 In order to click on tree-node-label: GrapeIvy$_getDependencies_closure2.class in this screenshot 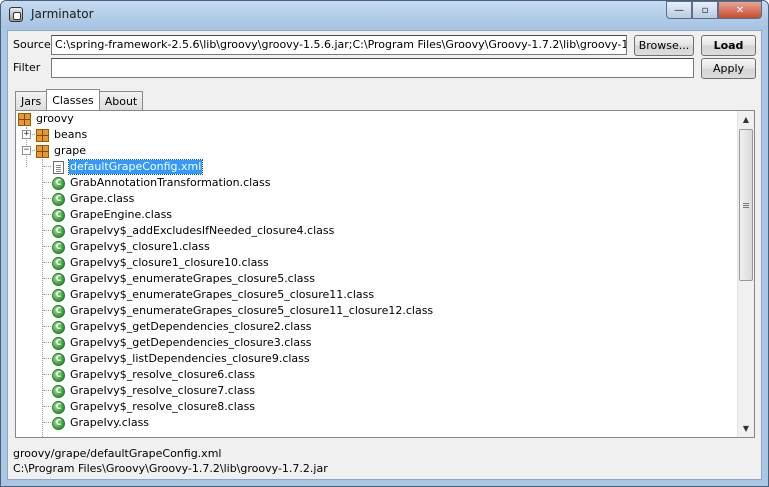, I will do `click(191, 326)`.